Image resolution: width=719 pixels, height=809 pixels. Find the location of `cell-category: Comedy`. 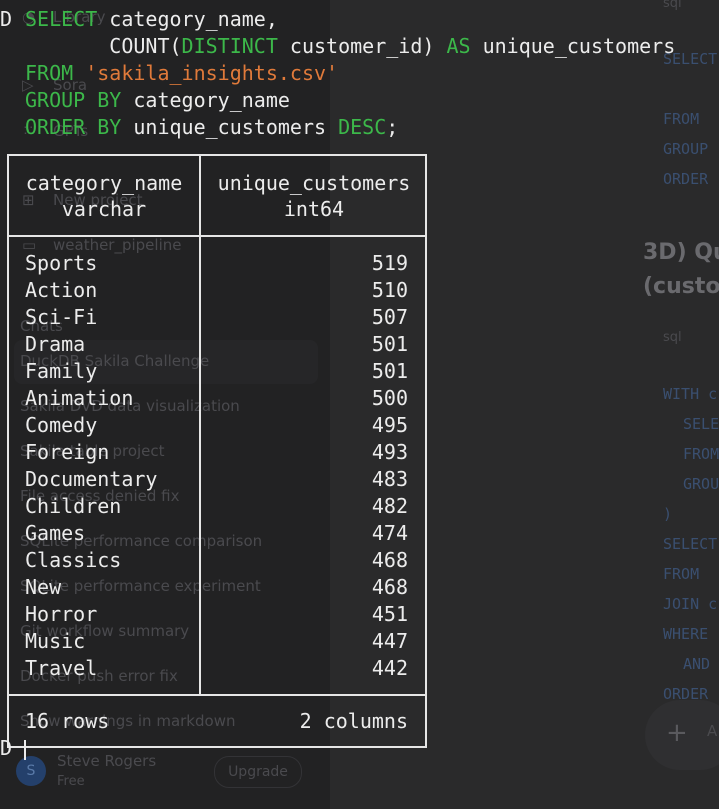

cell-category: Comedy is located at coordinates (61, 425).